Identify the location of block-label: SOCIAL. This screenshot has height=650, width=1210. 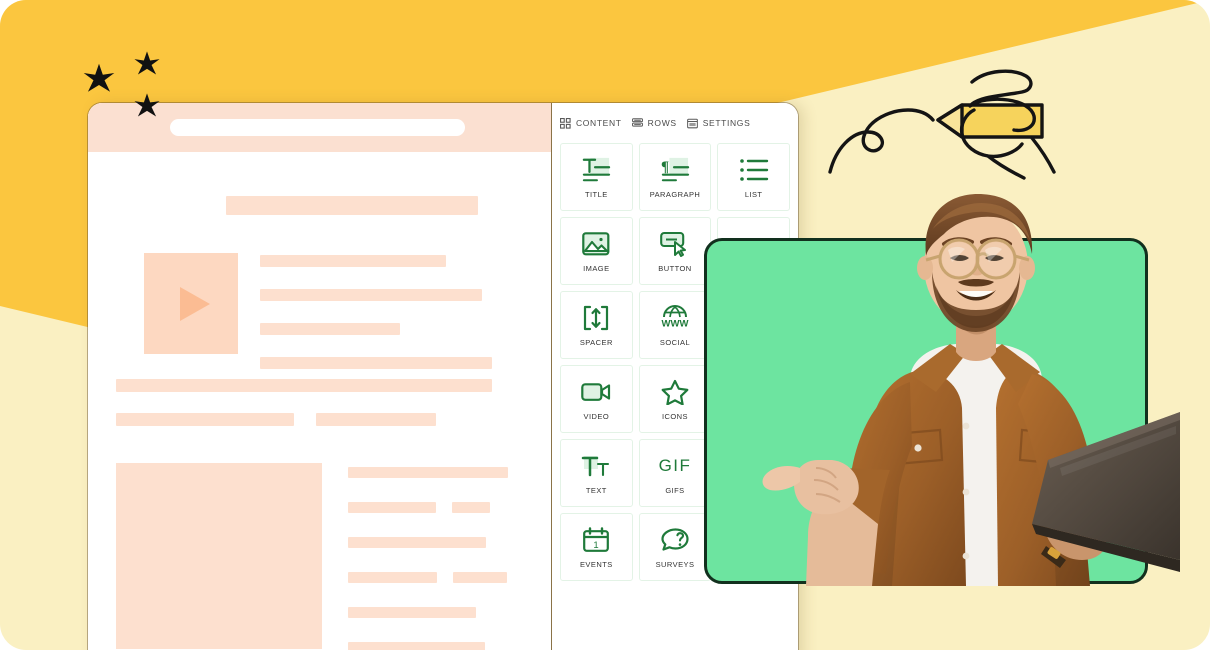
(675, 342).